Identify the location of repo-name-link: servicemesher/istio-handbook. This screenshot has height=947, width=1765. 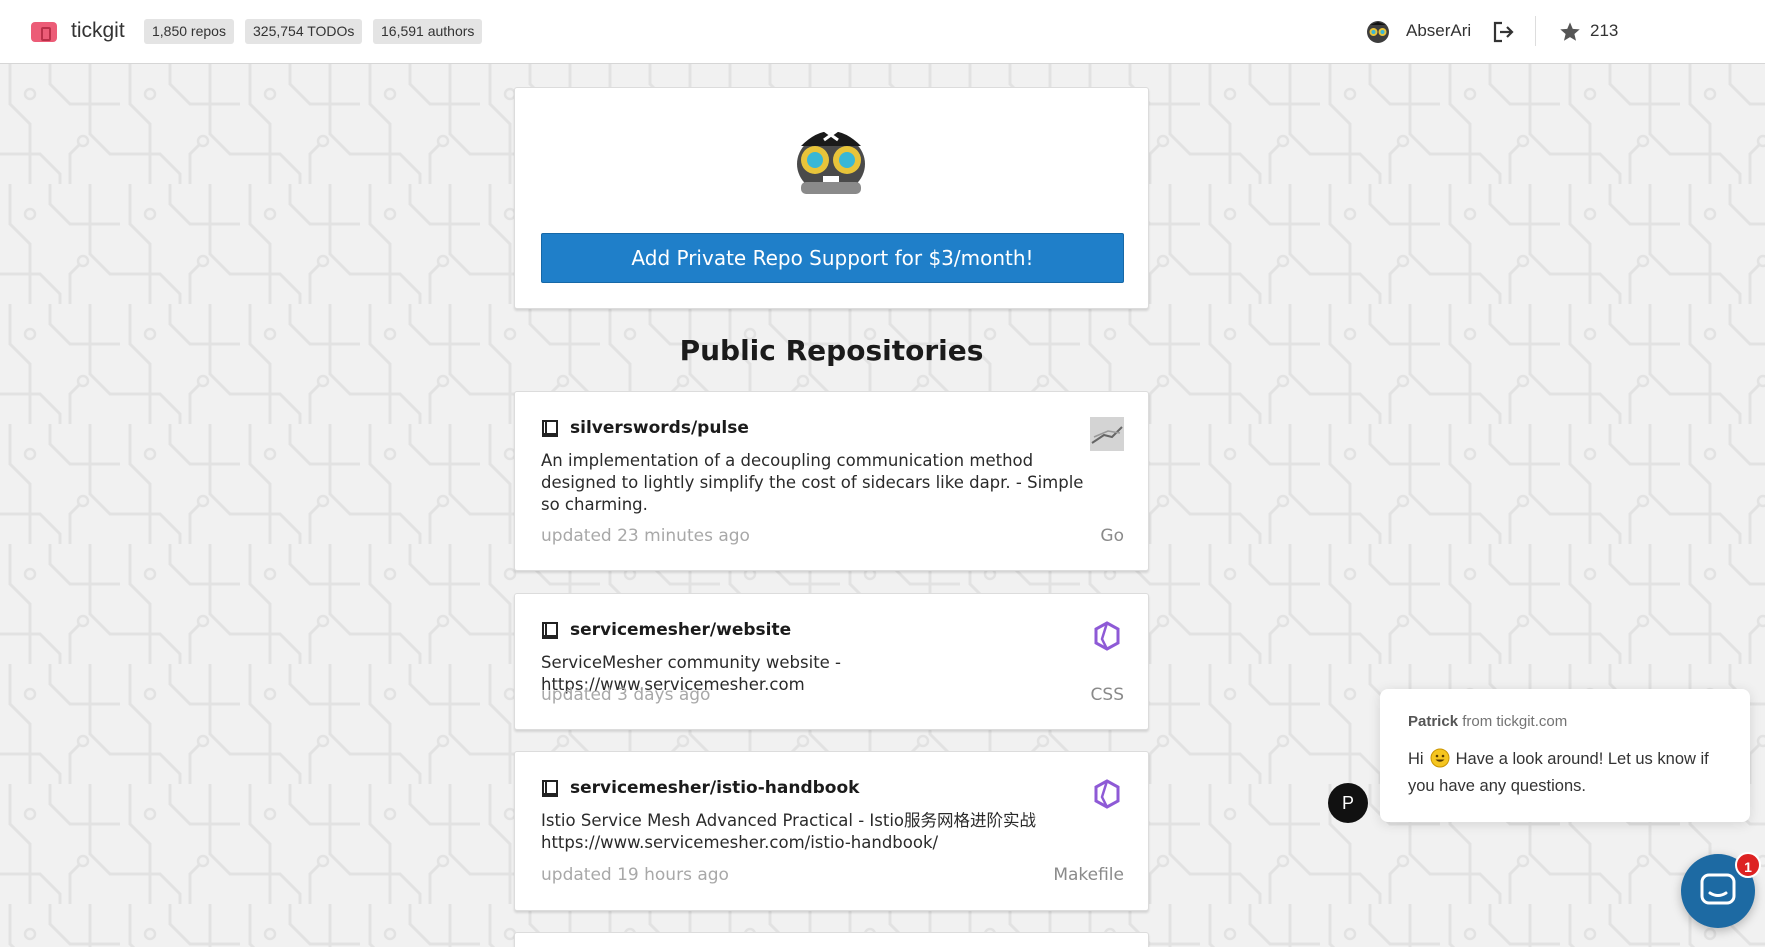
(714, 788).